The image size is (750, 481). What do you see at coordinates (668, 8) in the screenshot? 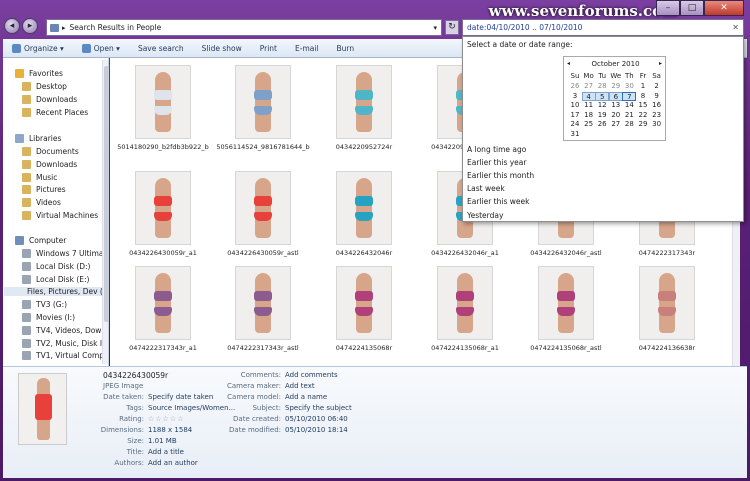
I see `minimize-button: –` at bounding box center [668, 8].